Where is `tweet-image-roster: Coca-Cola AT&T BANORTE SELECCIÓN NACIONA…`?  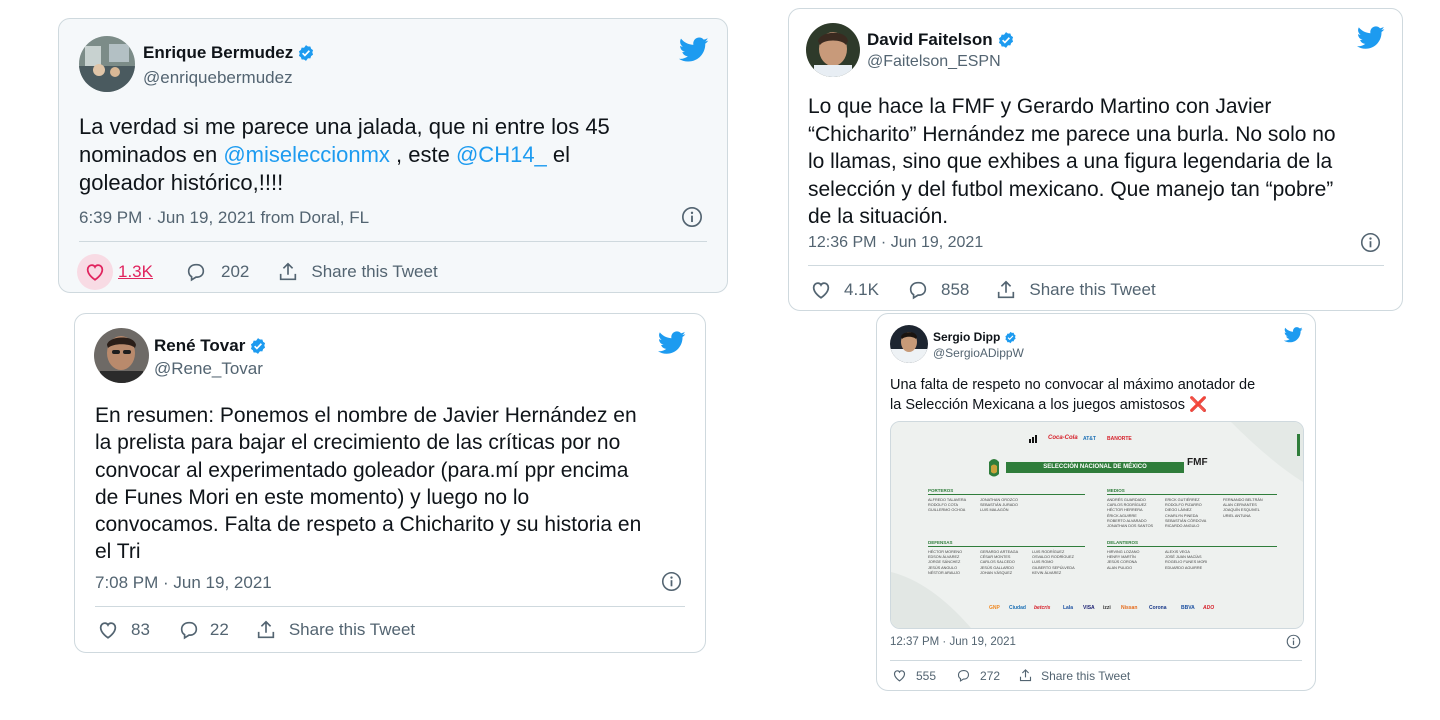
tweet-image-roster: Coca-Cola AT&T BANORTE SELECCIÓN NACIONA… is located at coordinates (1097, 525).